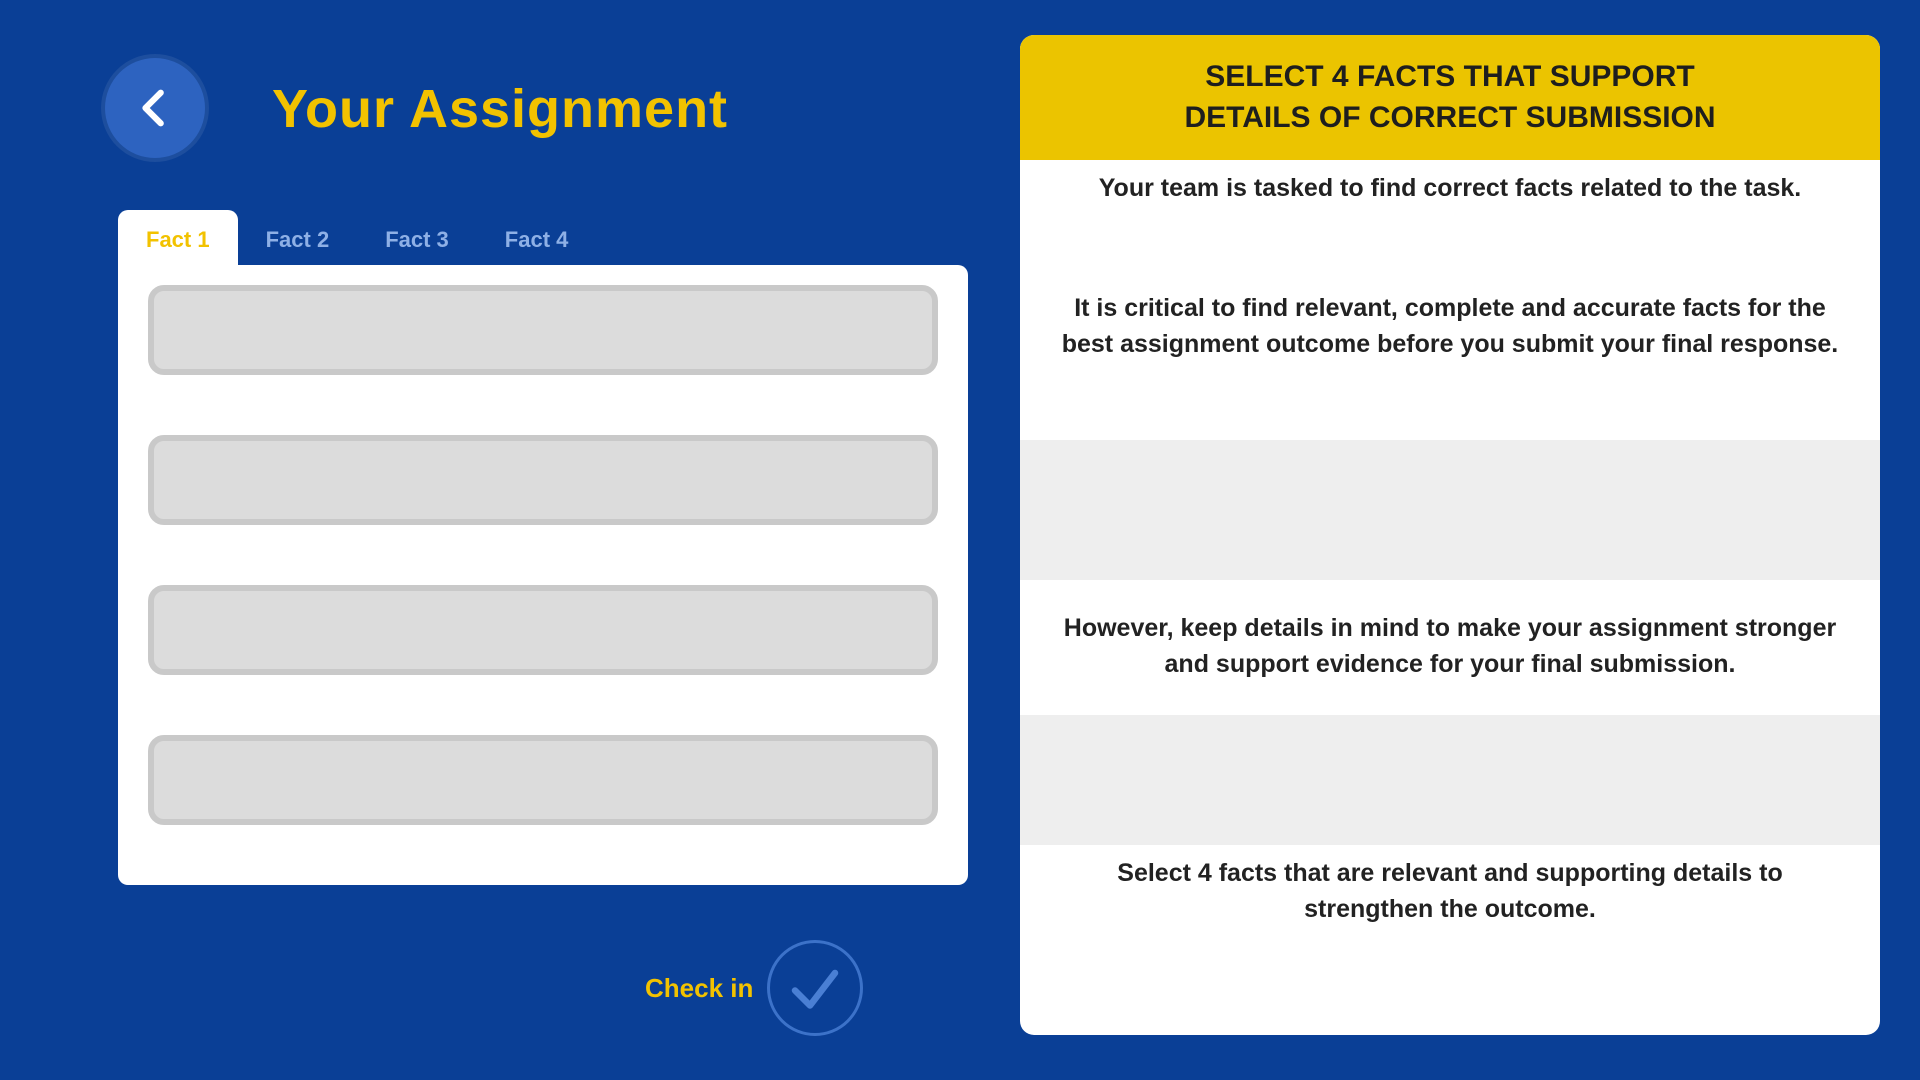 Image resolution: width=1920 pixels, height=1080 pixels. I want to click on instructions-header-line-2: DETAILS OF CORRECT SUBMISSION, so click(1450, 117).